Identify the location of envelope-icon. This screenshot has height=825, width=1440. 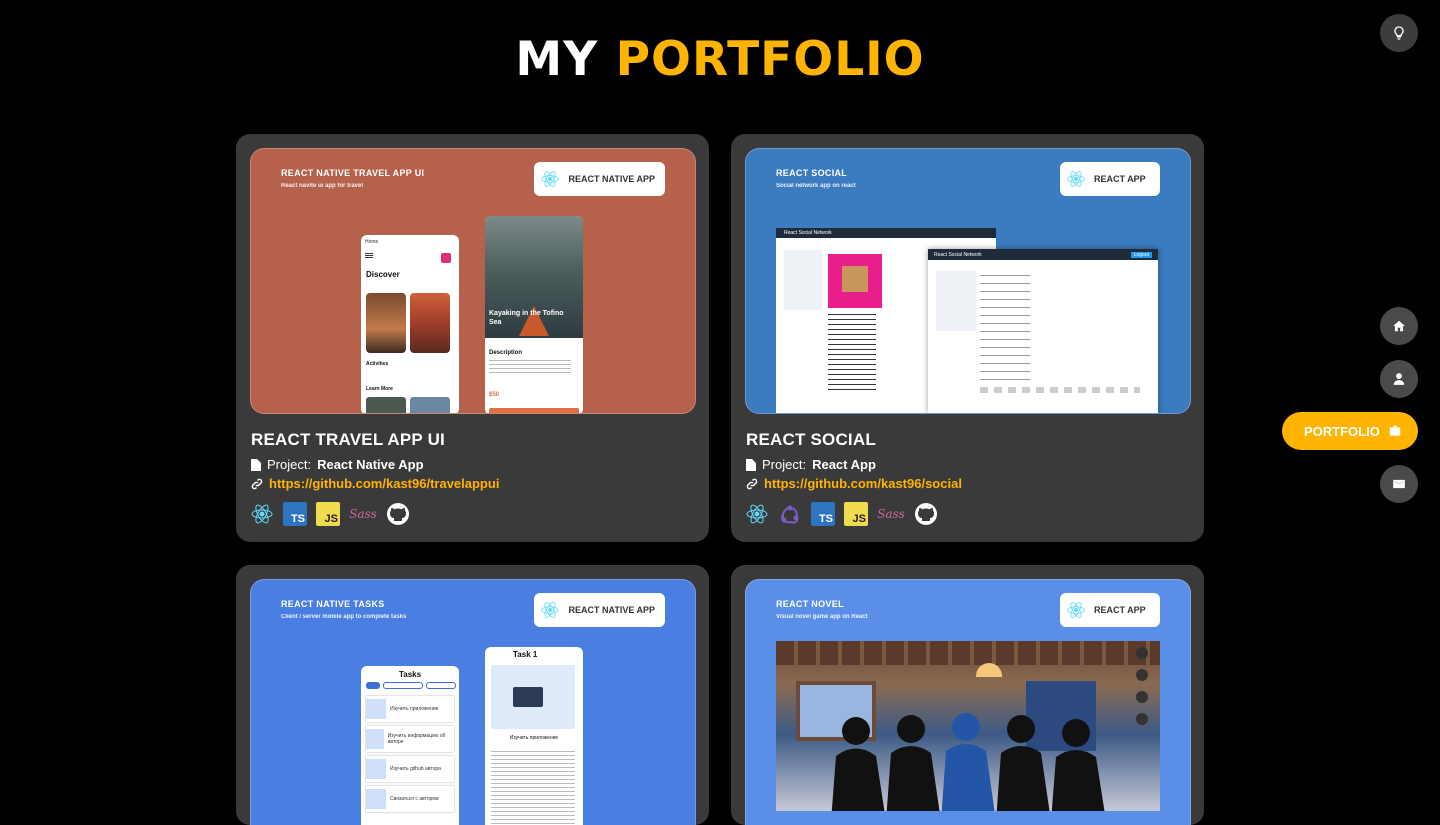
(1399, 484).